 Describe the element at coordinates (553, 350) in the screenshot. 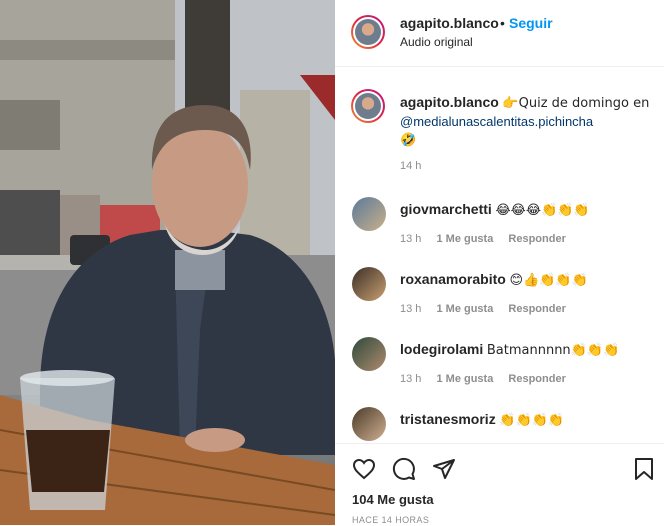

I see `comment-text: Batmannnnn👏👏👏` at that location.